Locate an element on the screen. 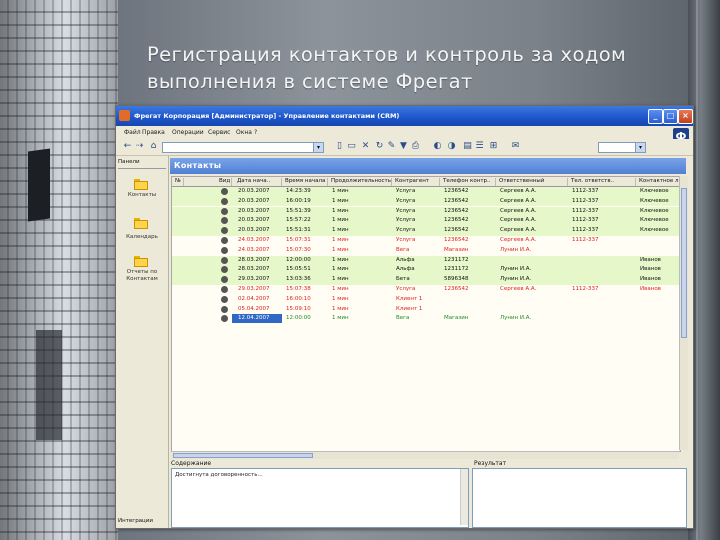  delete-icon: ✕ is located at coordinates (365, 146).